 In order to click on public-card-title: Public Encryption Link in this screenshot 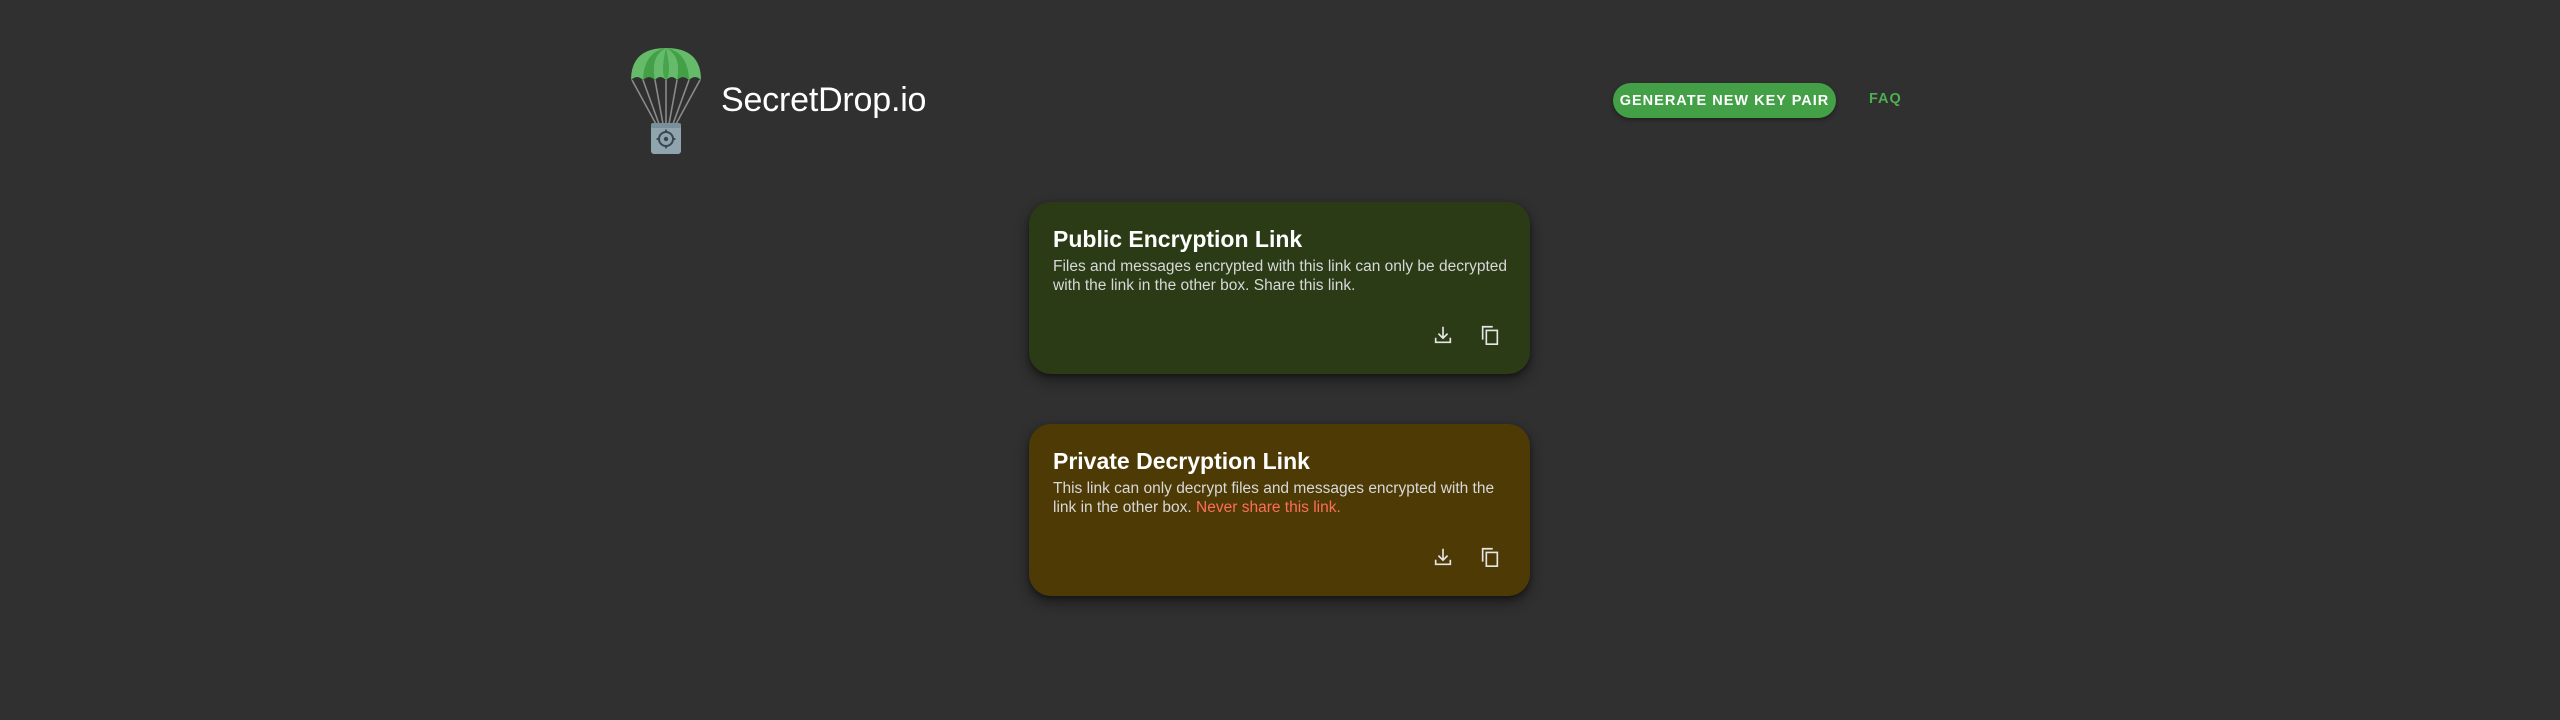, I will do `click(1178, 239)`.